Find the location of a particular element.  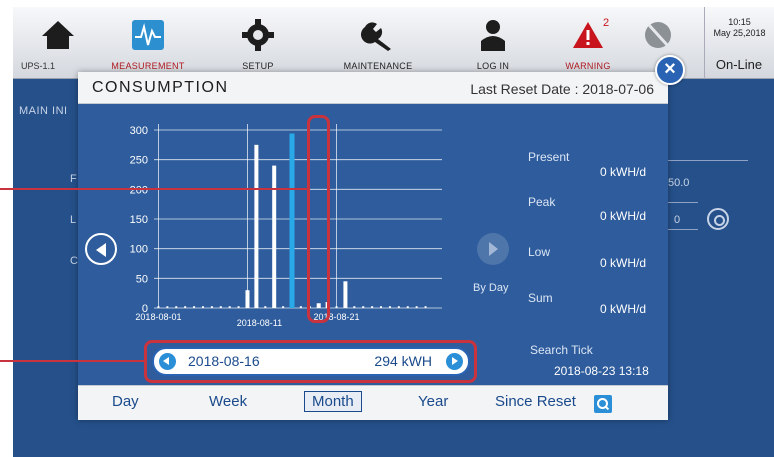

last-reset-date: Last Reset Date : 2018-07-06 is located at coordinates (562, 89).